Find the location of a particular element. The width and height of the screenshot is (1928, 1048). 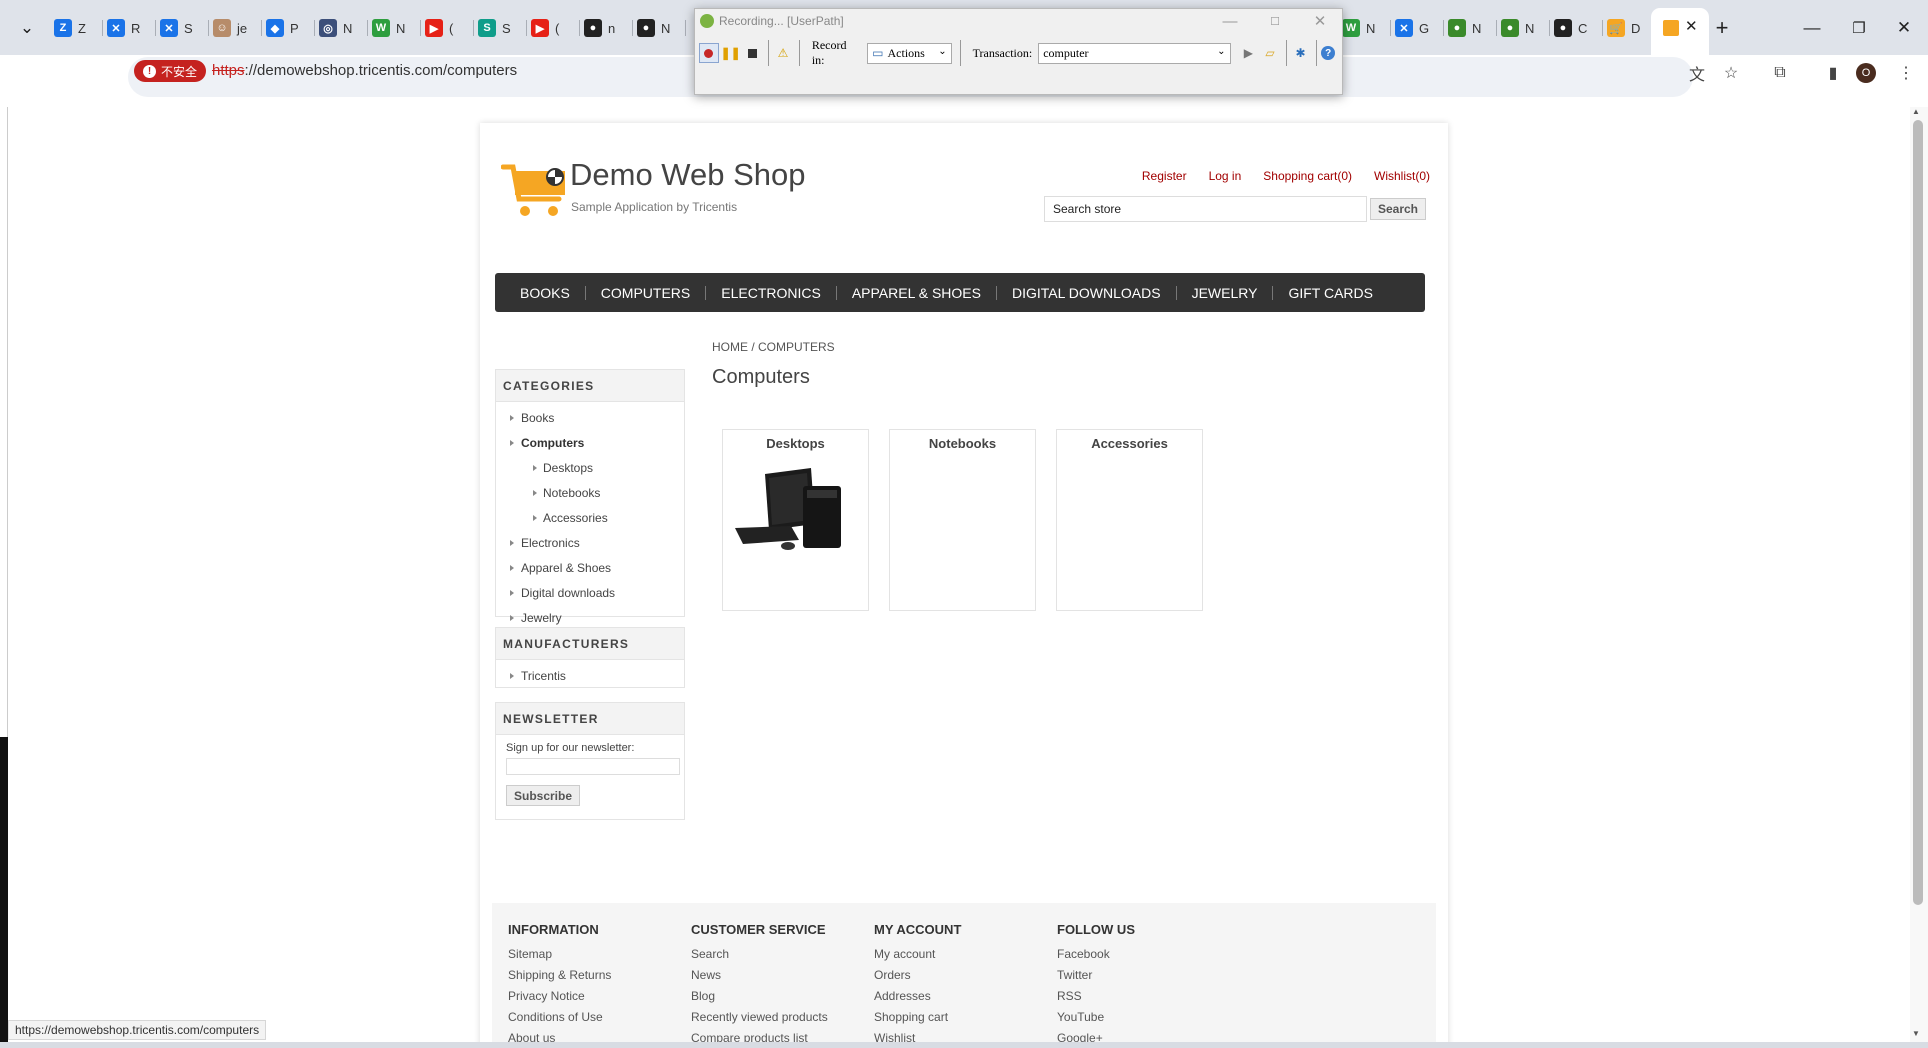

top-menu-item: APPAREL & SHOES is located at coordinates (916, 293).